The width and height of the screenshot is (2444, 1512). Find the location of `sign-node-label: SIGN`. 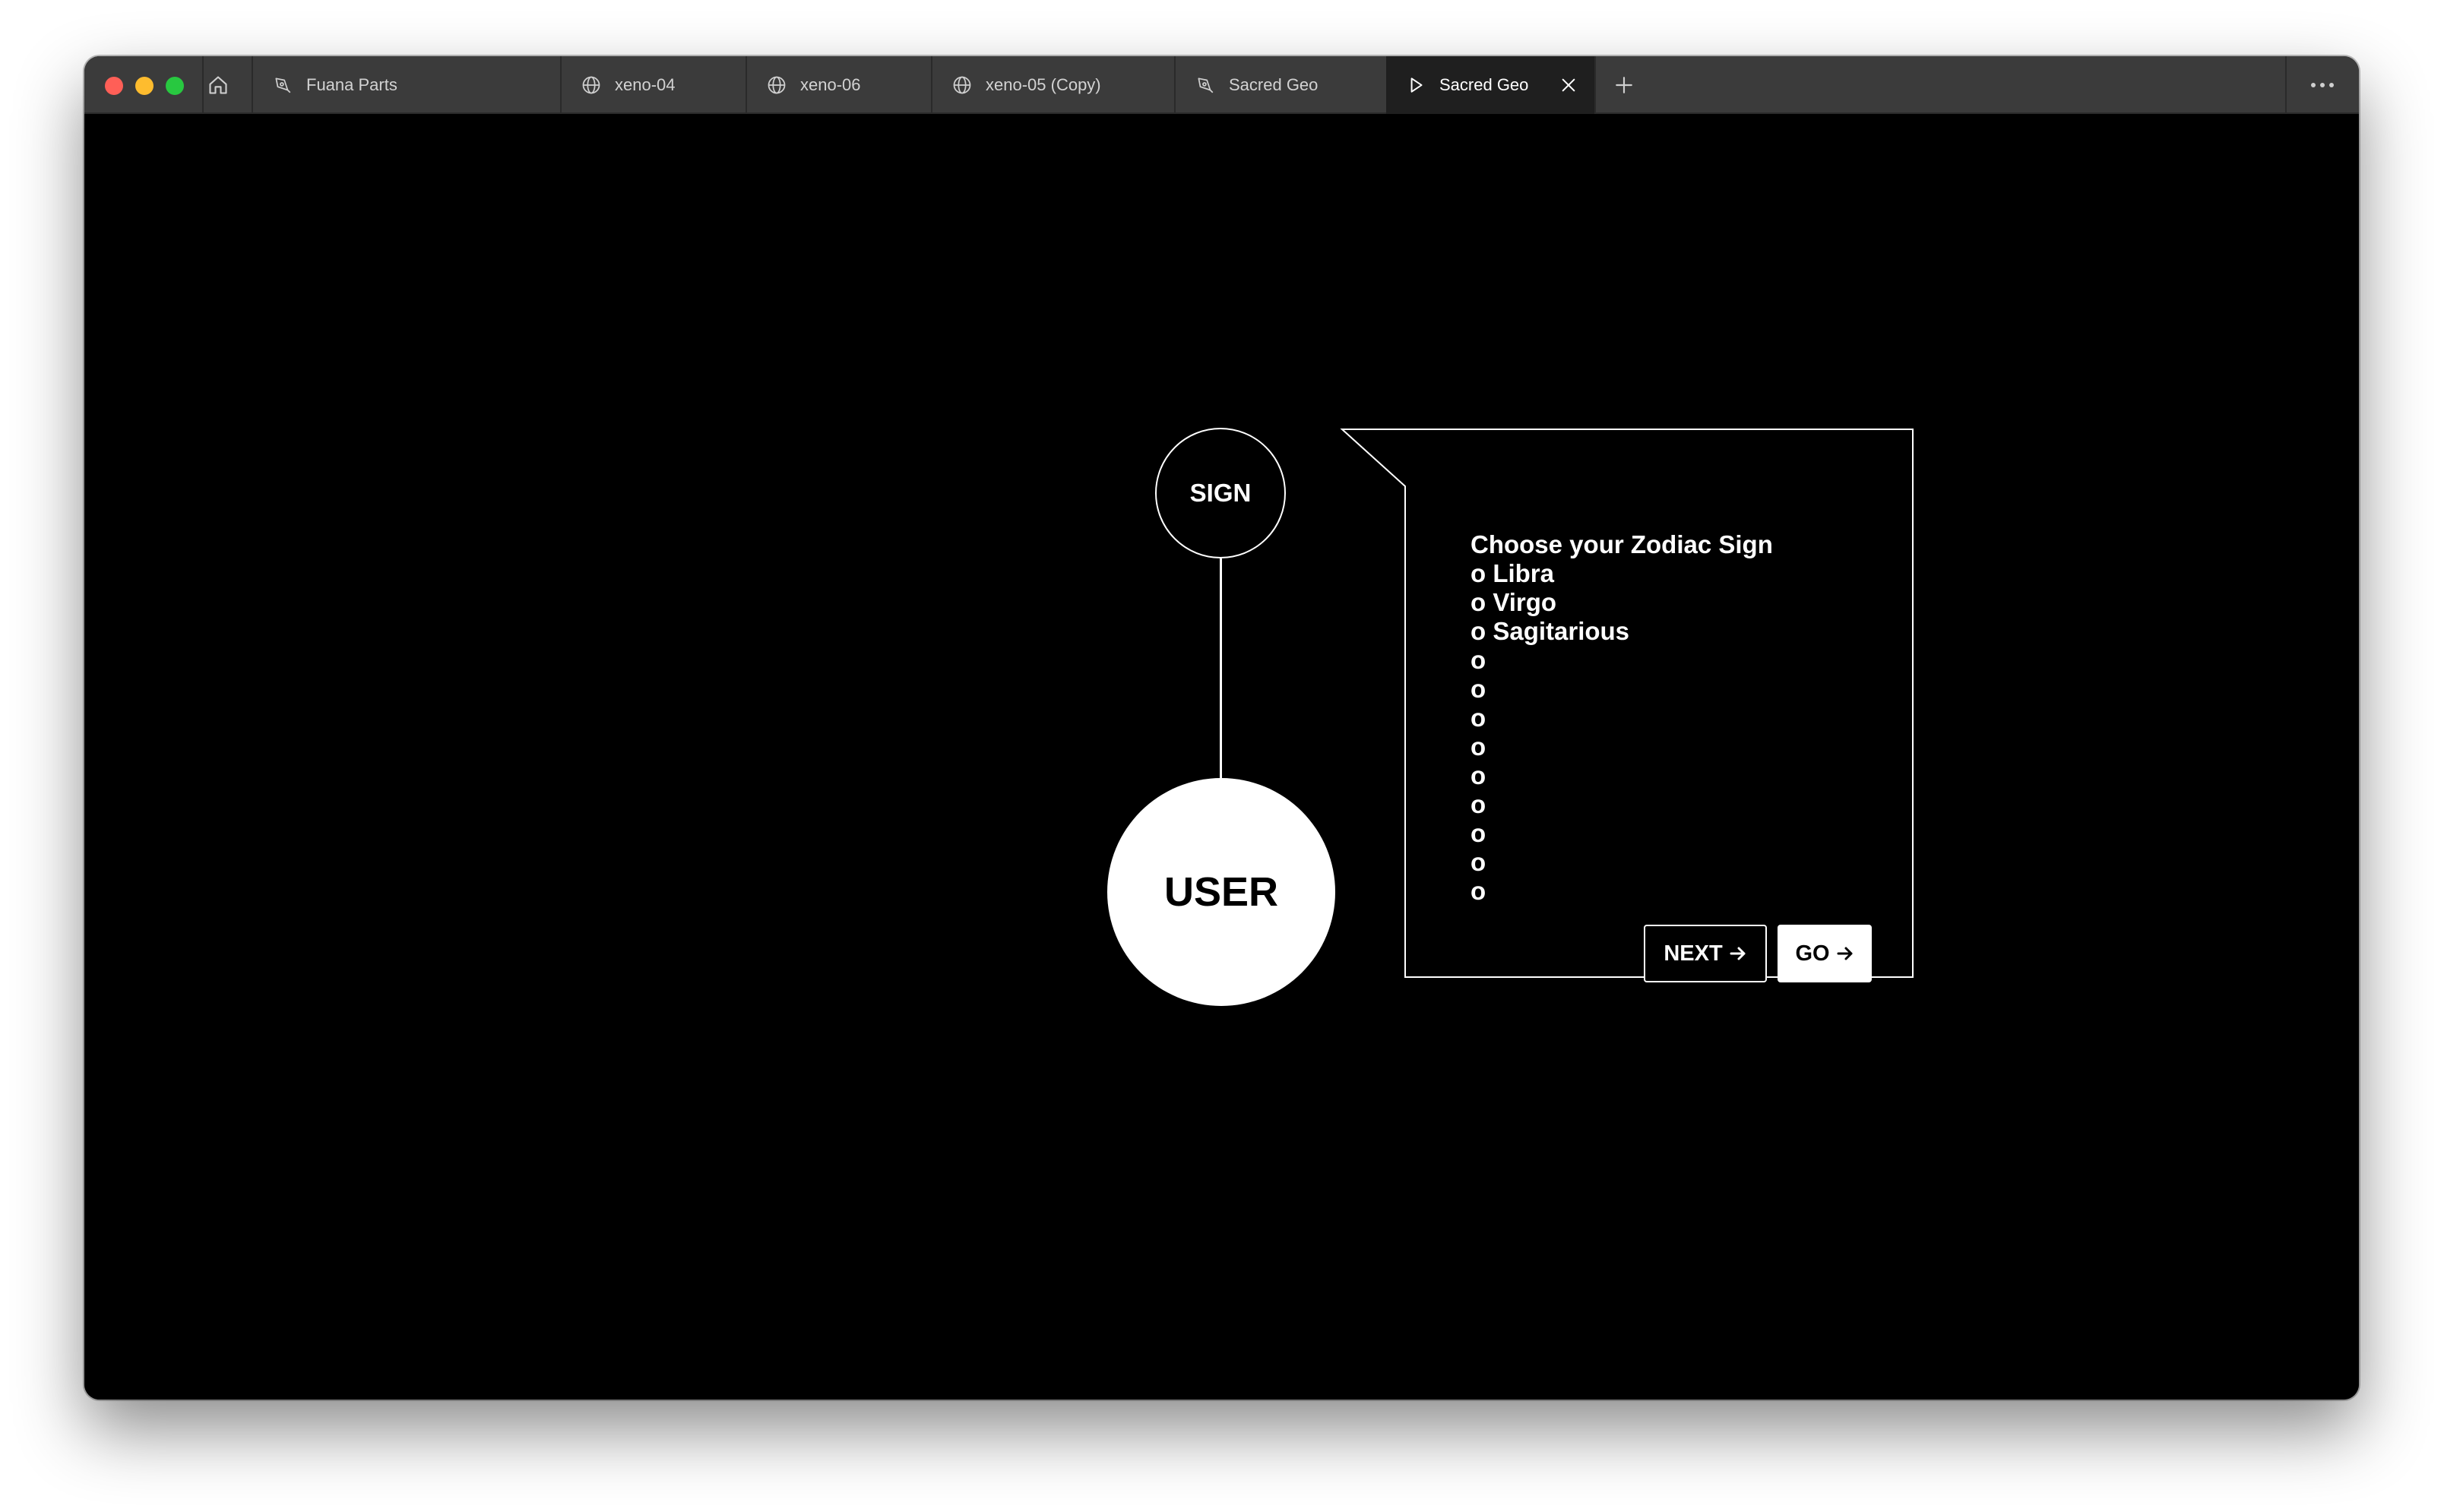

sign-node-label: SIGN is located at coordinates (1220, 493).